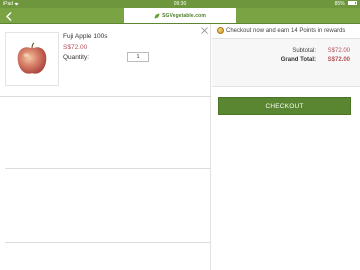  What do you see at coordinates (75, 47) in the screenshot?
I see `product-price: S$72.00` at bounding box center [75, 47].